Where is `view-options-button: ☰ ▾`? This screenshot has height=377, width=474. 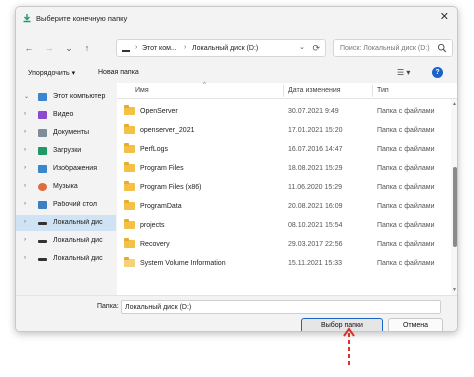
view-options-button: ☰ ▾ is located at coordinates (403, 72).